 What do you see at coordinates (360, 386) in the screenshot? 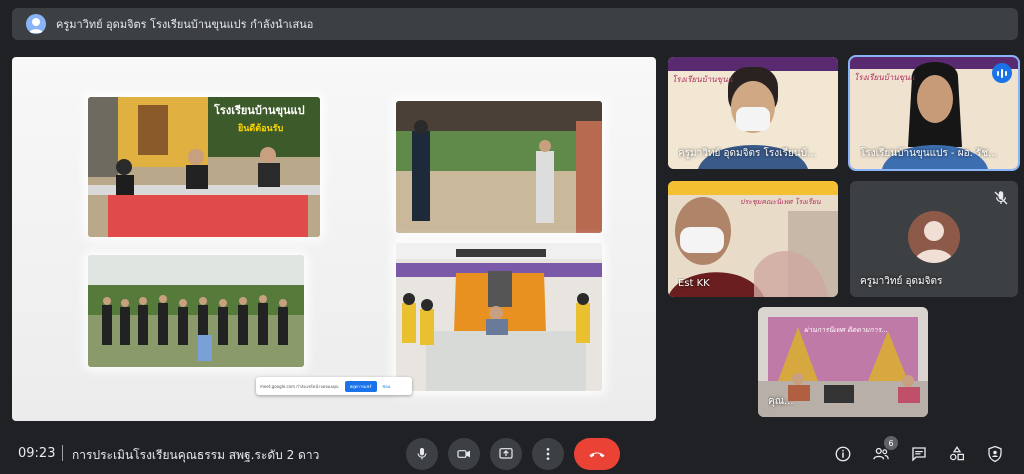
I see `stop-sharing-button: หยุดการแชร์` at bounding box center [360, 386].